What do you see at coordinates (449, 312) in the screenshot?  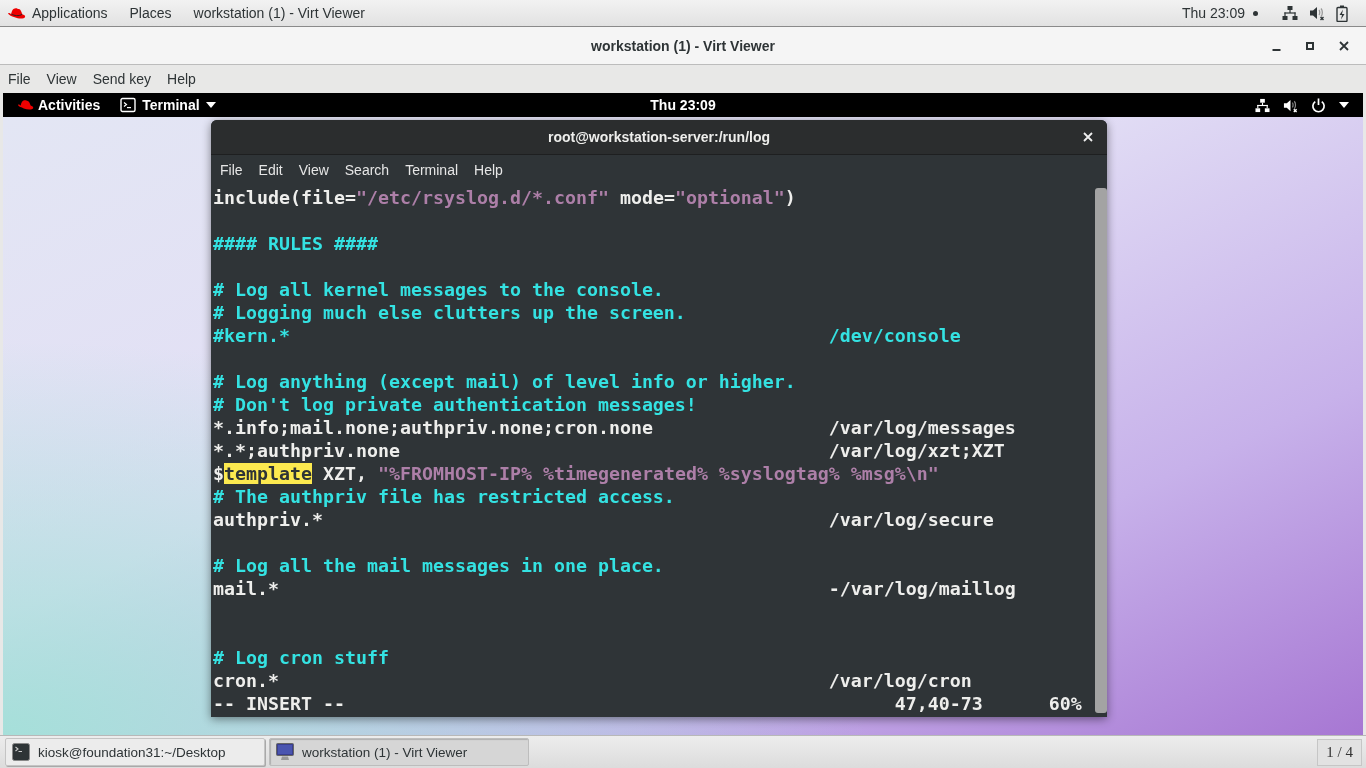 I see `code-line: # Logging much else clutters up the screen.` at bounding box center [449, 312].